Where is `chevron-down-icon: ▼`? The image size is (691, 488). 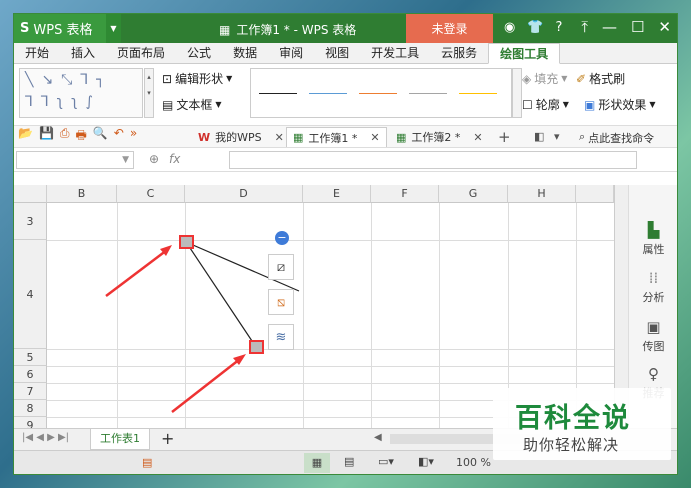 chevron-down-icon: ▼ is located at coordinates (113, 28).